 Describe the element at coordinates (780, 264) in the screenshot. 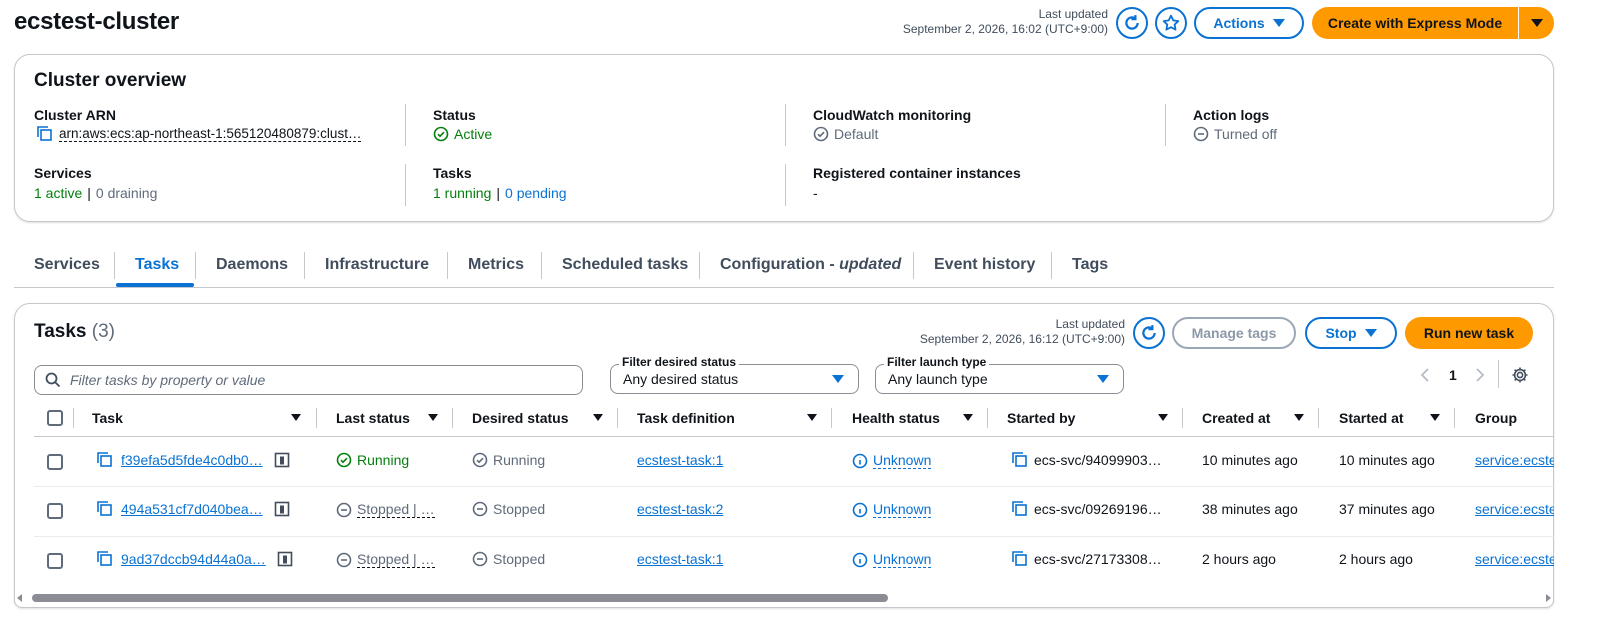

I see `tab-configuration-label: Configuration -` at that location.